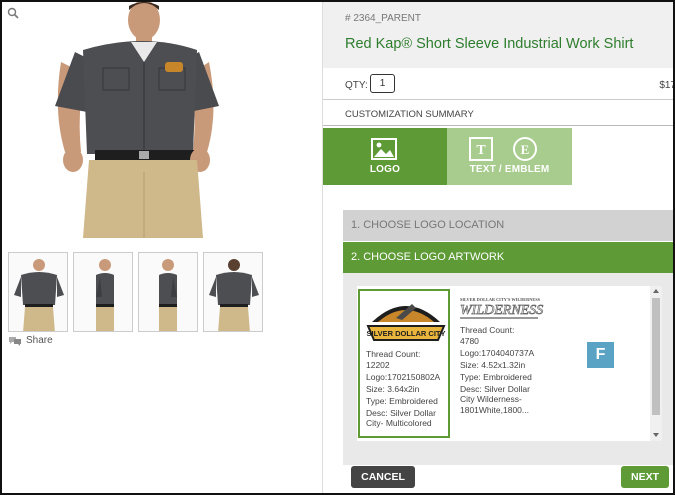 The image size is (675, 495). I want to click on logo-id: Logo:1704040737A, so click(497, 352).